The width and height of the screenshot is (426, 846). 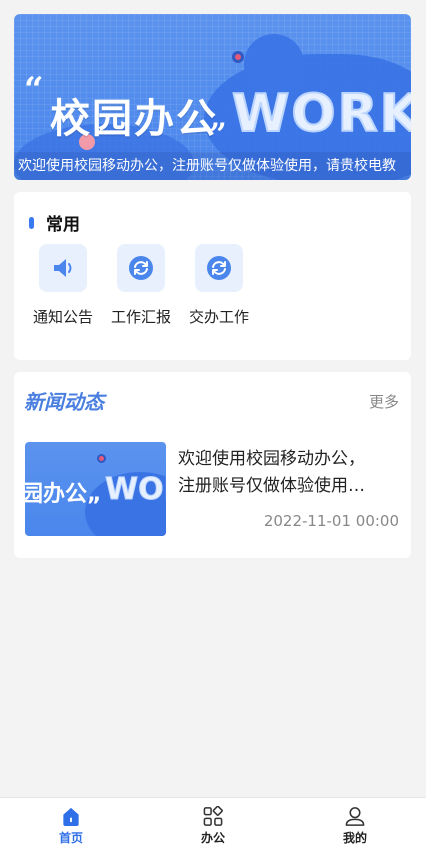 I want to click on news-more-link: 更多, so click(x=384, y=401).